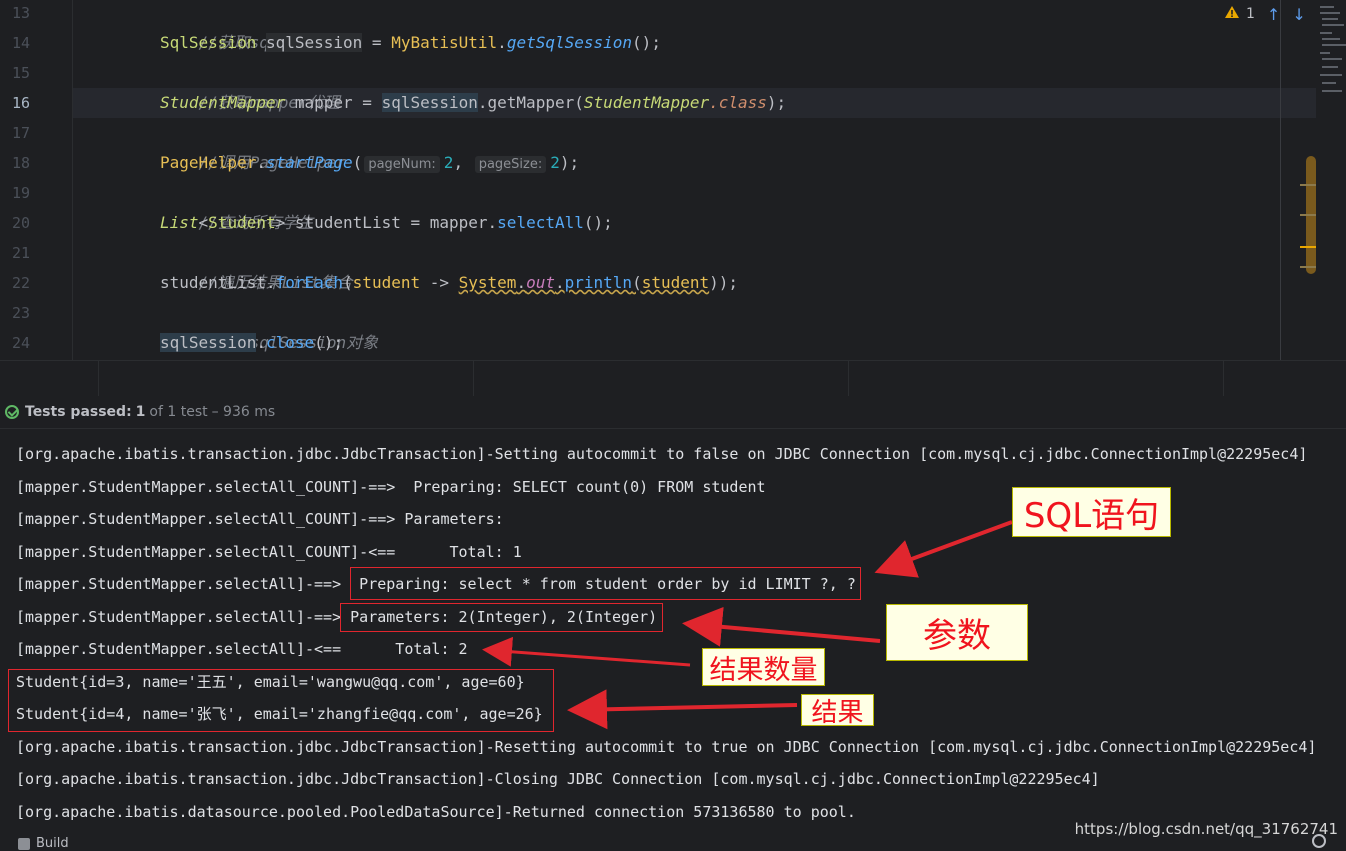  What do you see at coordinates (12, 412) in the screenshot?
I see `check-circle-icon` at bounding box center [12, 412].